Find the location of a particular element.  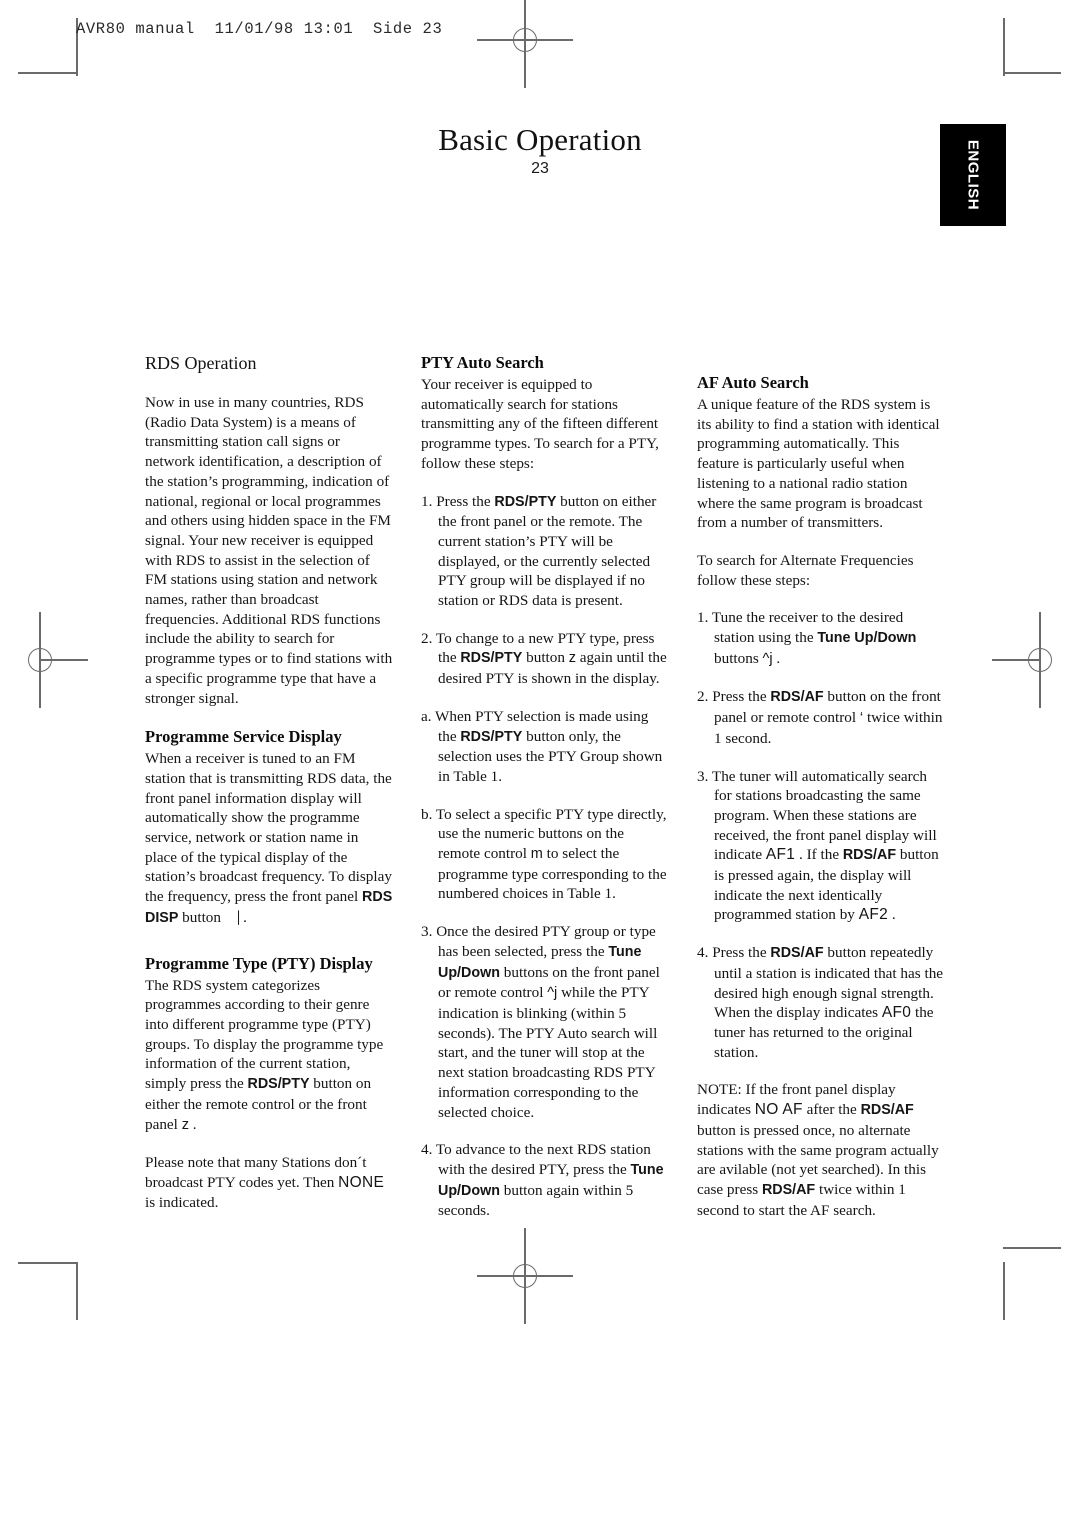

step2-text-b: button is located at coordinates (545, 658).